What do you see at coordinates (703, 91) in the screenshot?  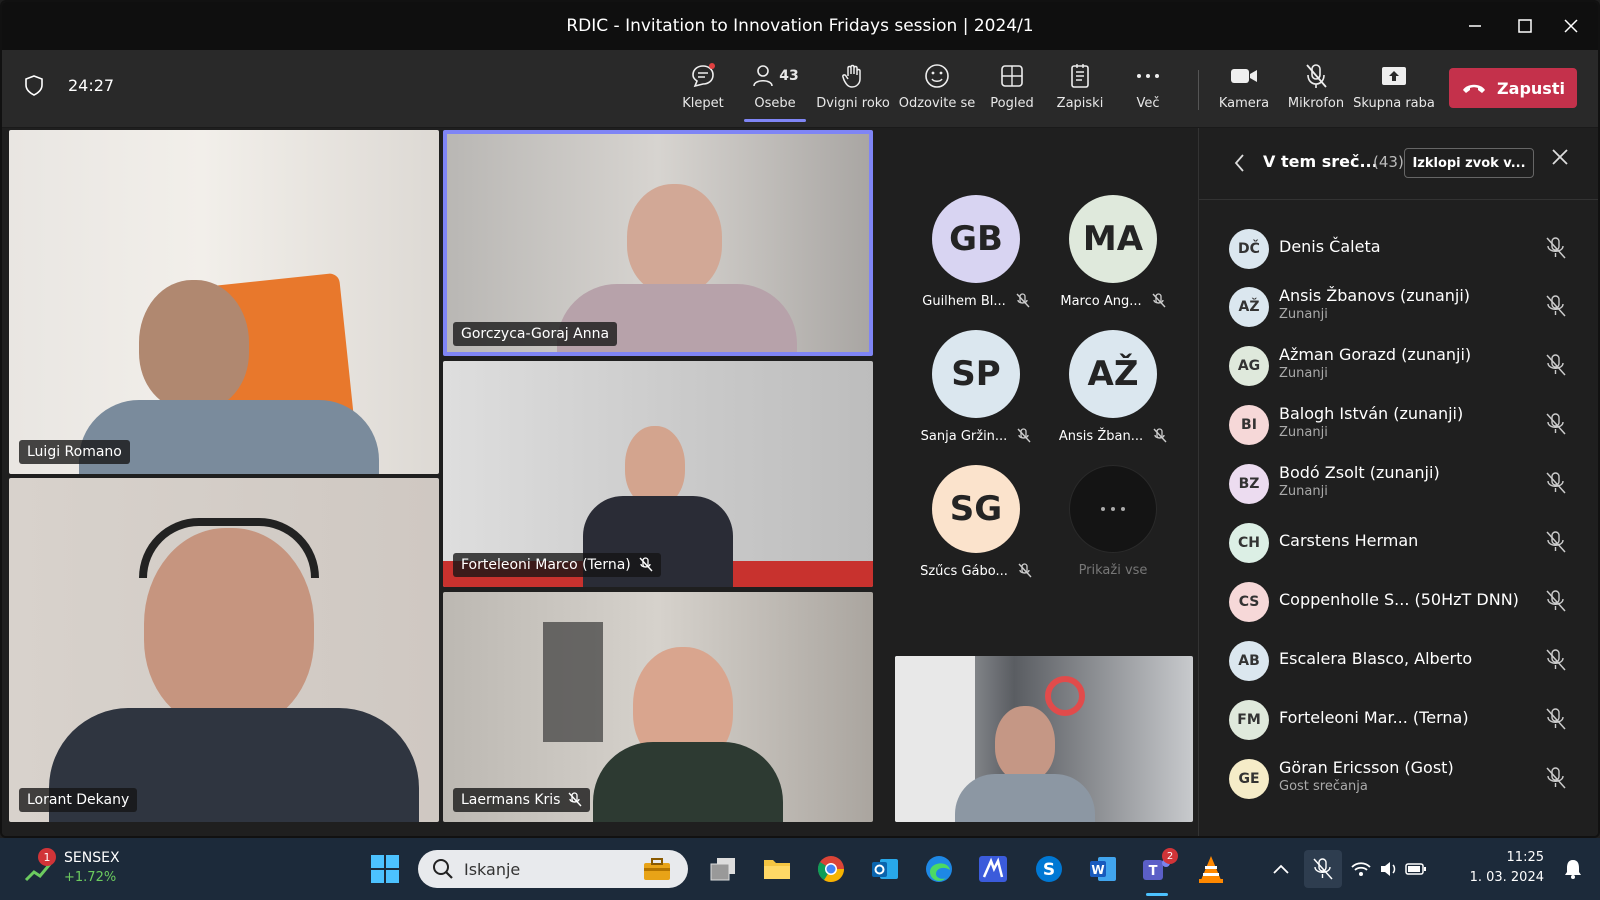 I see `chat-button: Klepet` at bounding box center [703, 91].